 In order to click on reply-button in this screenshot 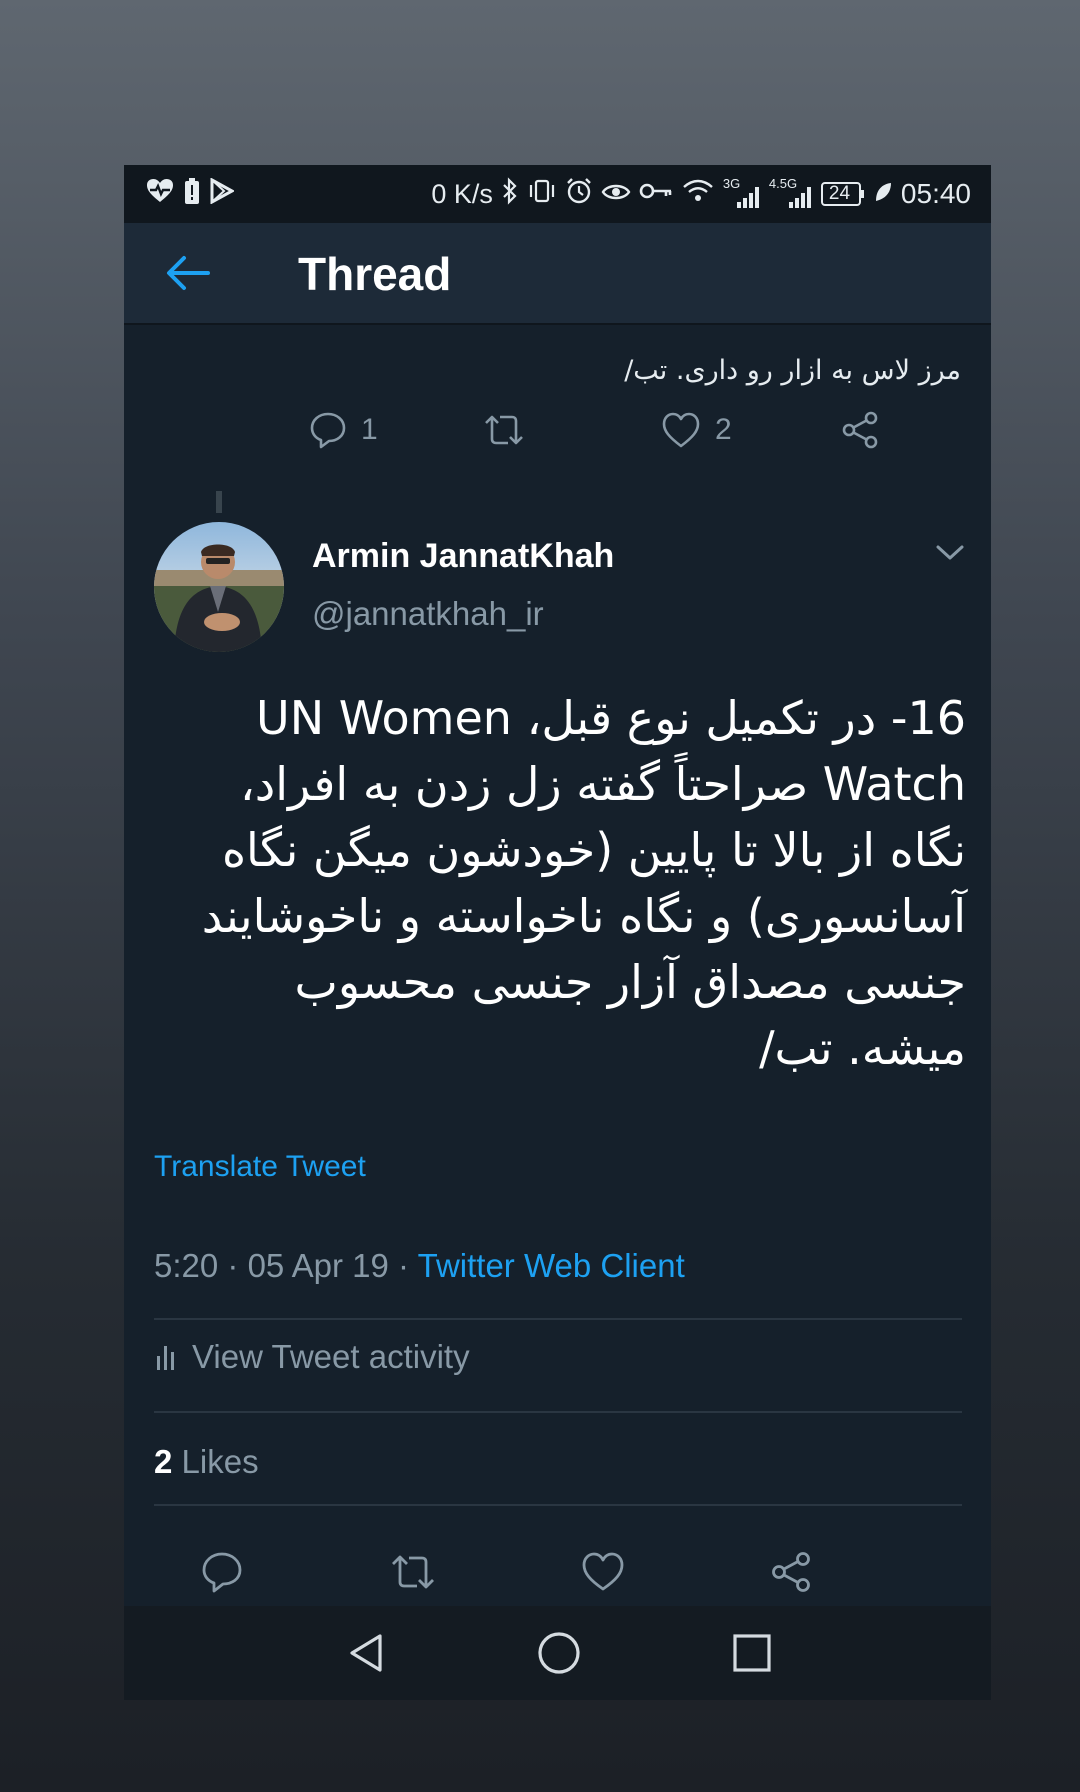, I will do `click(222, 1572)`.